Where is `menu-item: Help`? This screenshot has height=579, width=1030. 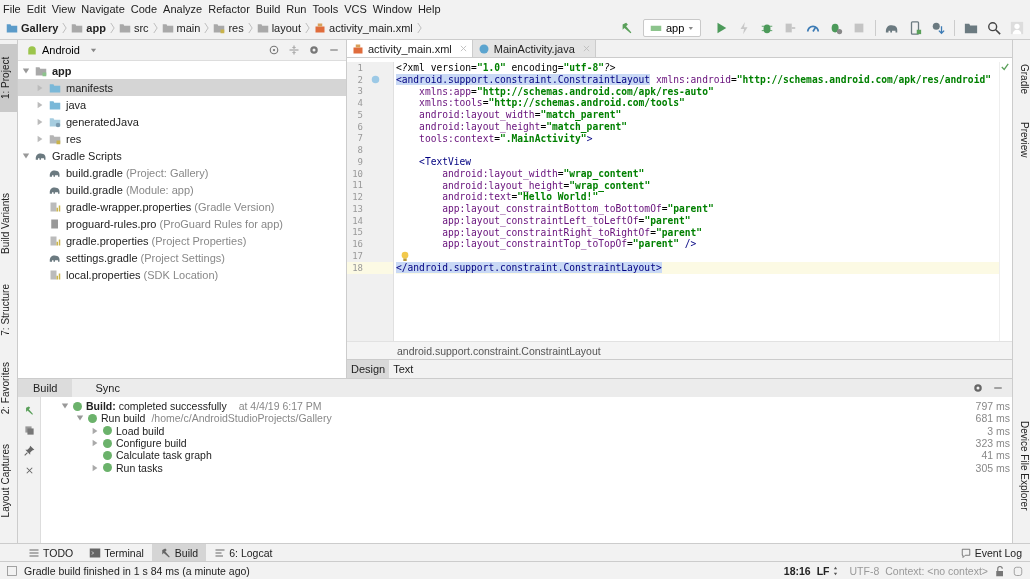
menu-item: Help is located at coordinates (429, 8).